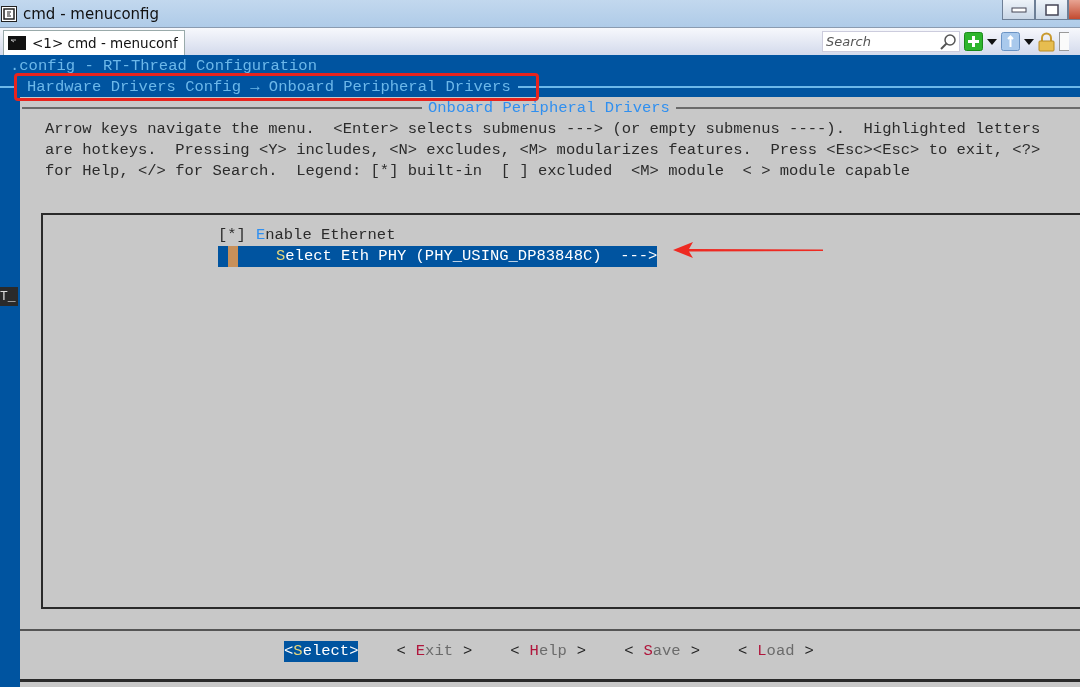  I want to click on help-text: Arrow keys navigate the menu. <Enter> selects submenus ---> (or empty submenus ----). Highlighted letters, so click(543, 129).